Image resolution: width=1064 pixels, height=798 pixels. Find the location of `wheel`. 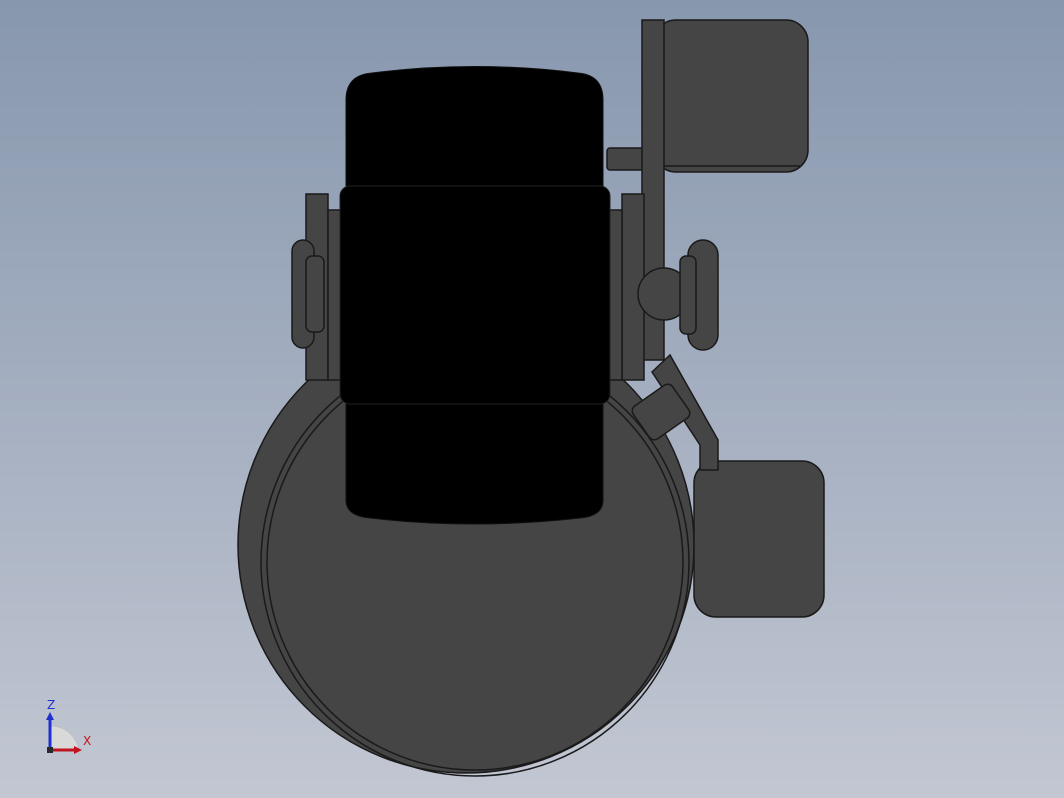

wheel is located at coordinates (475, 295).